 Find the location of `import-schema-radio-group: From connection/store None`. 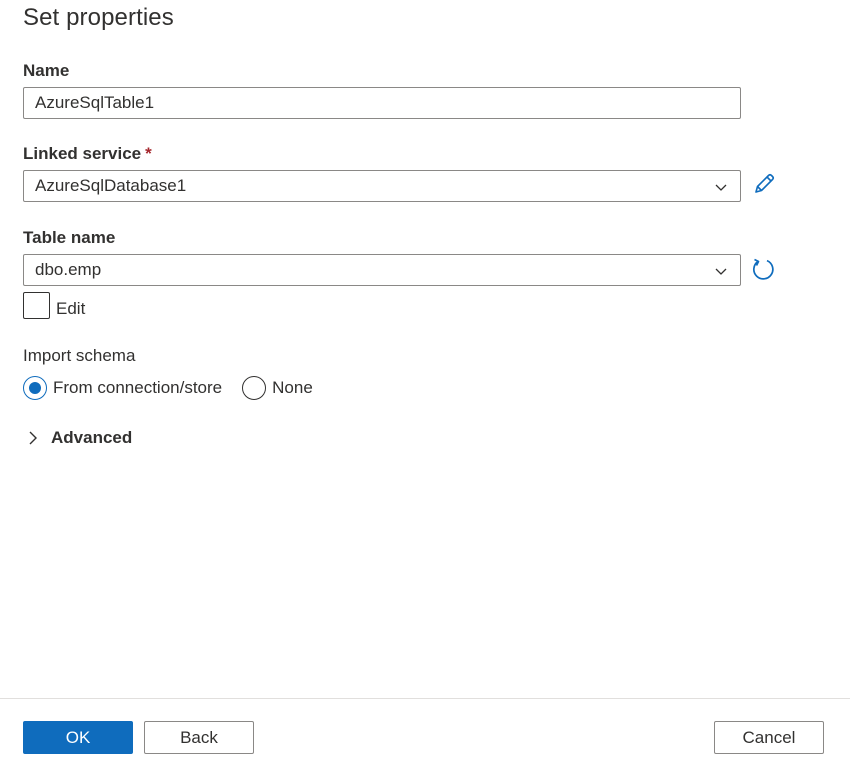

import-schema-radio-group: From connection/store None is located at coordinates (178, 388).